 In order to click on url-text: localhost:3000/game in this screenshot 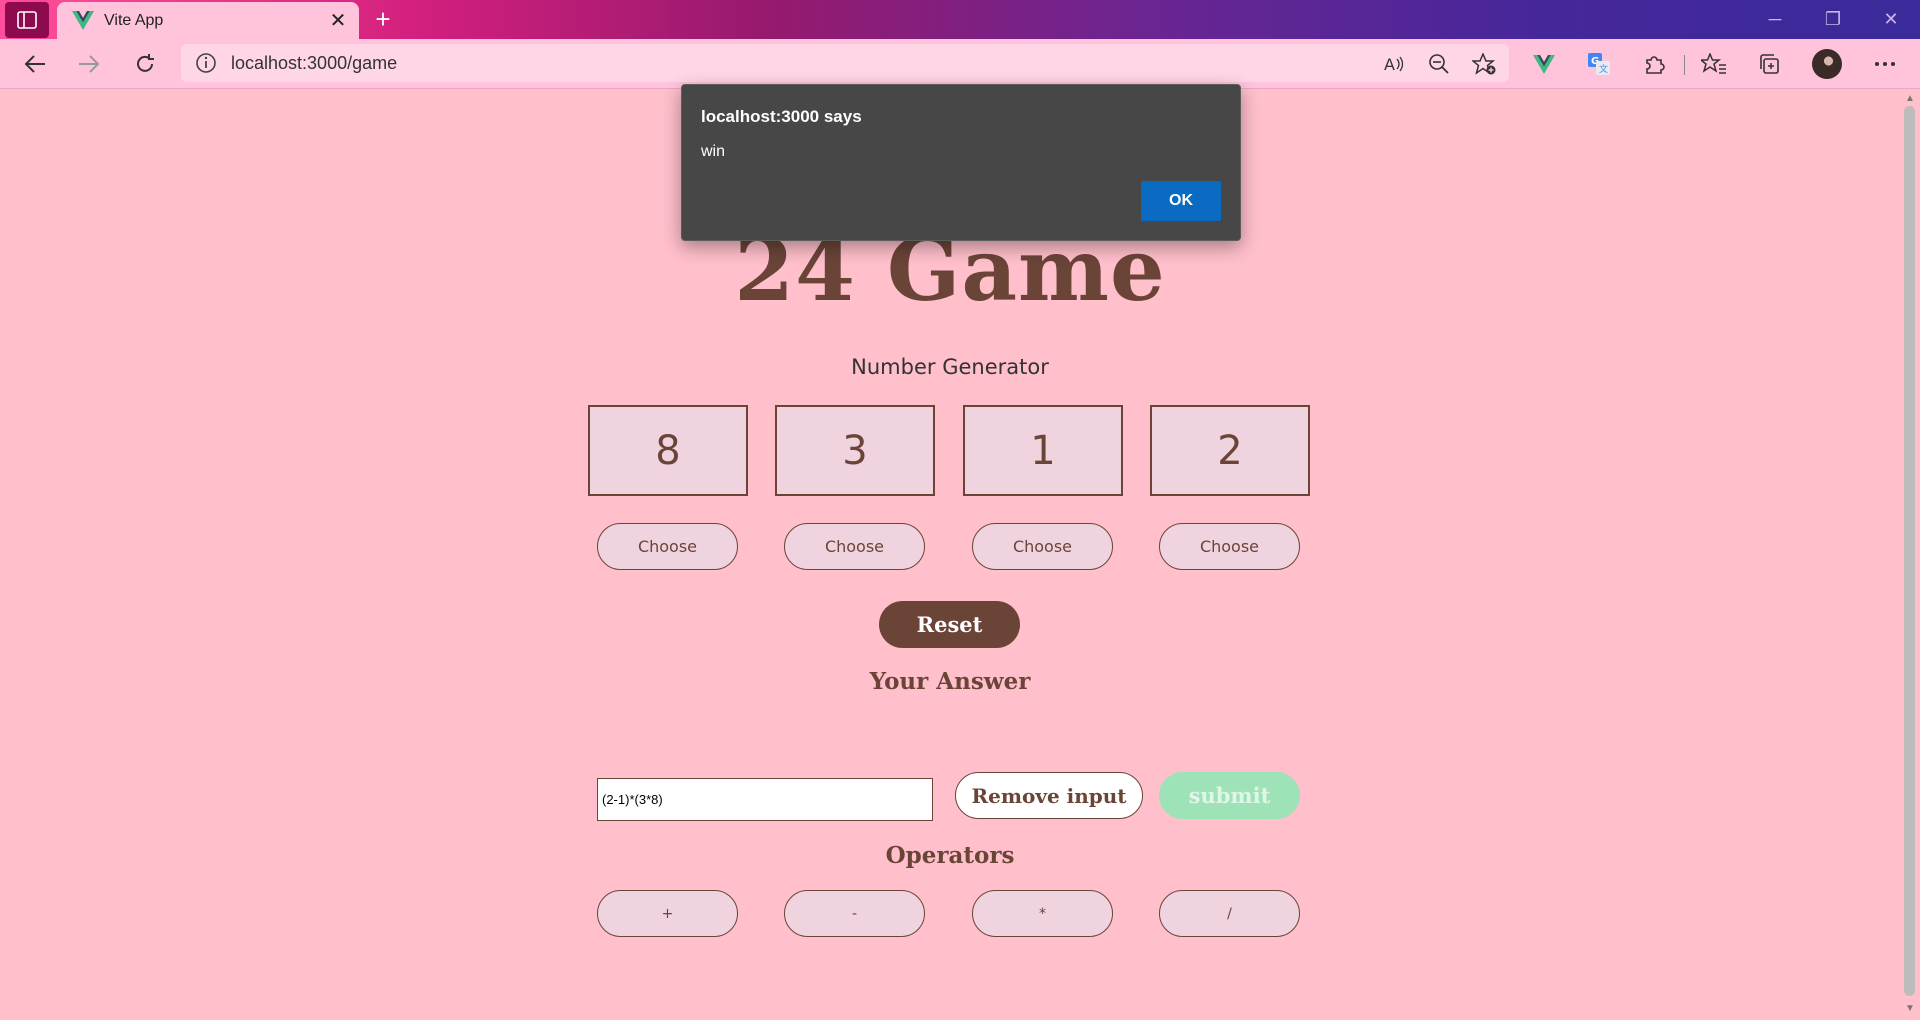, I will do `click(314, 63)`.